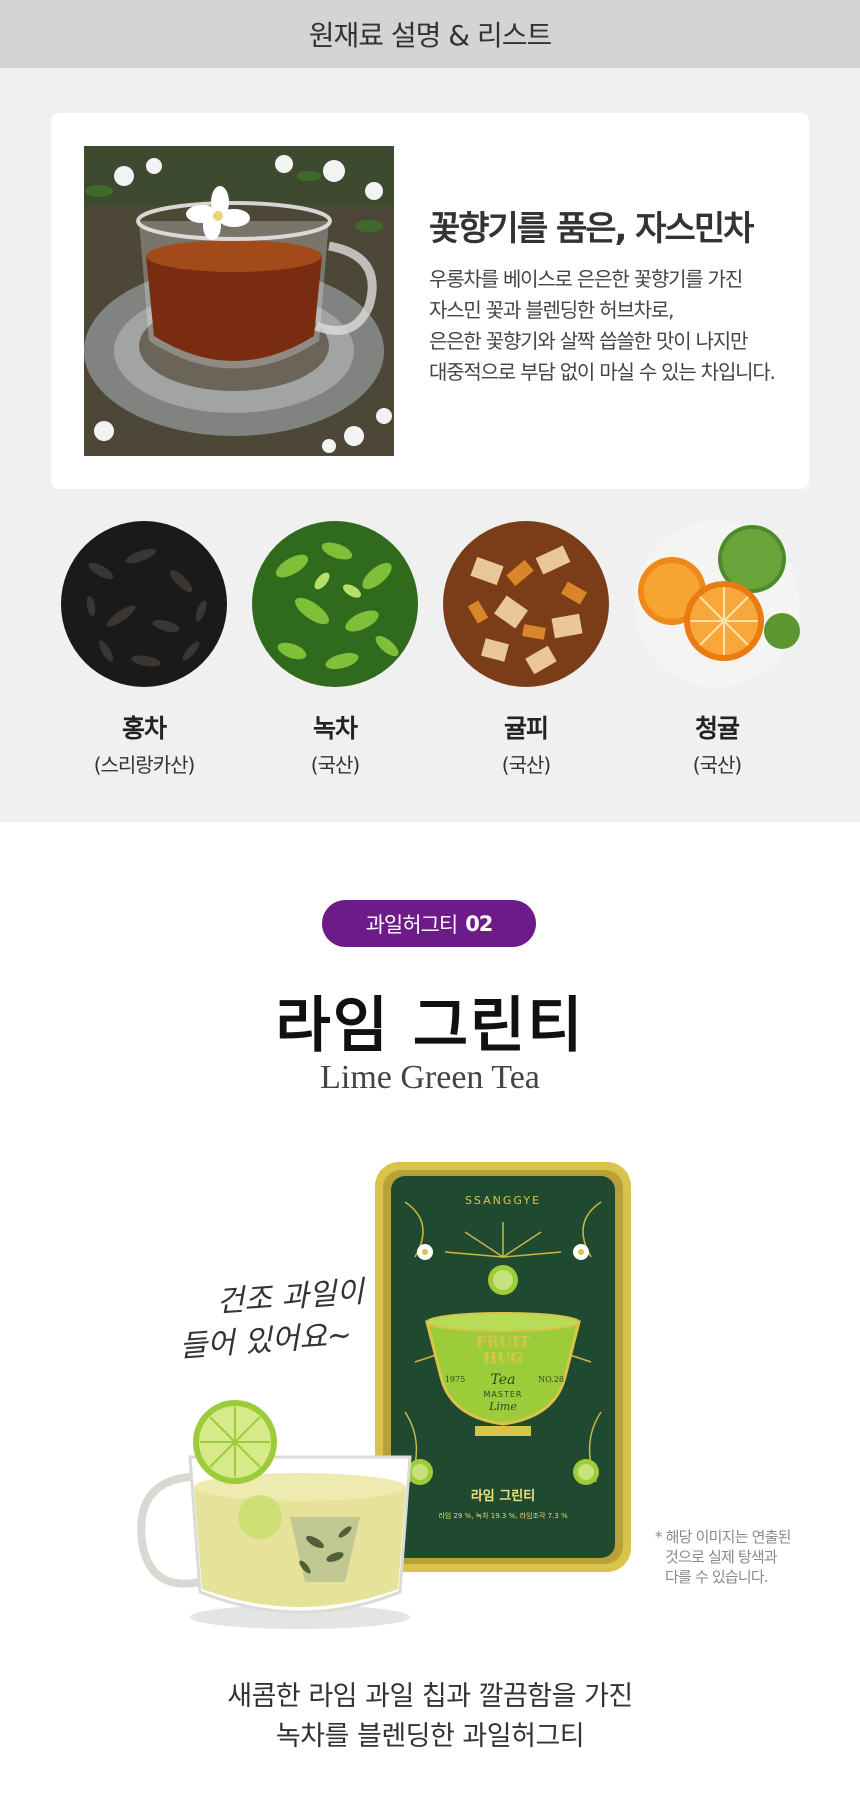 The height and width of the screenshot is (1804, 860). I want to click on green-tangerine-icon, so click(717, 604).